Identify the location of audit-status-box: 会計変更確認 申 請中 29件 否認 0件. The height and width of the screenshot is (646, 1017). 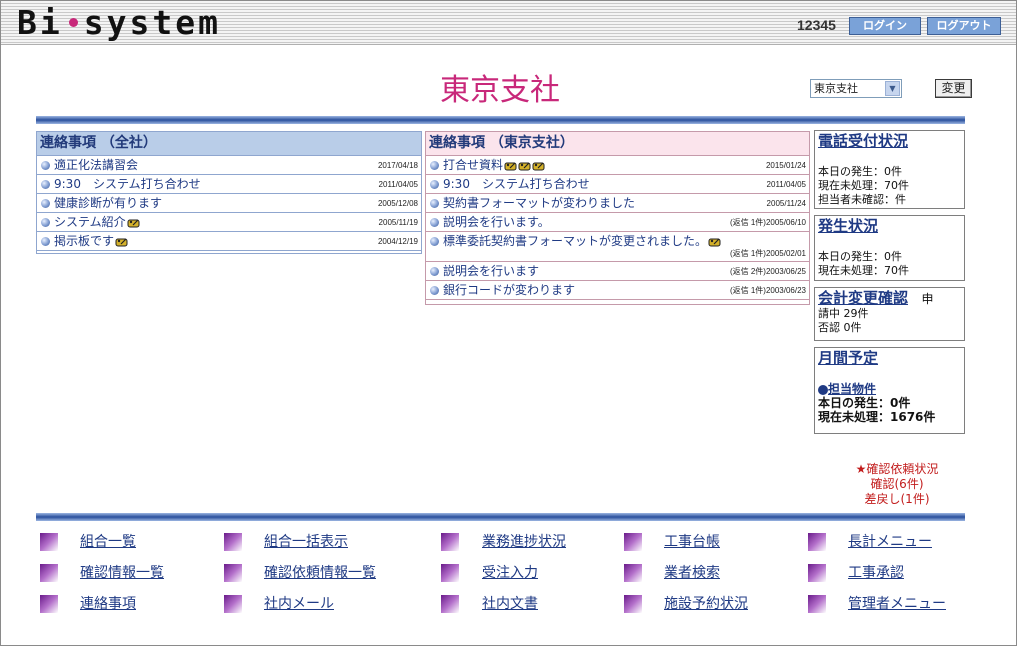
(889, 314).